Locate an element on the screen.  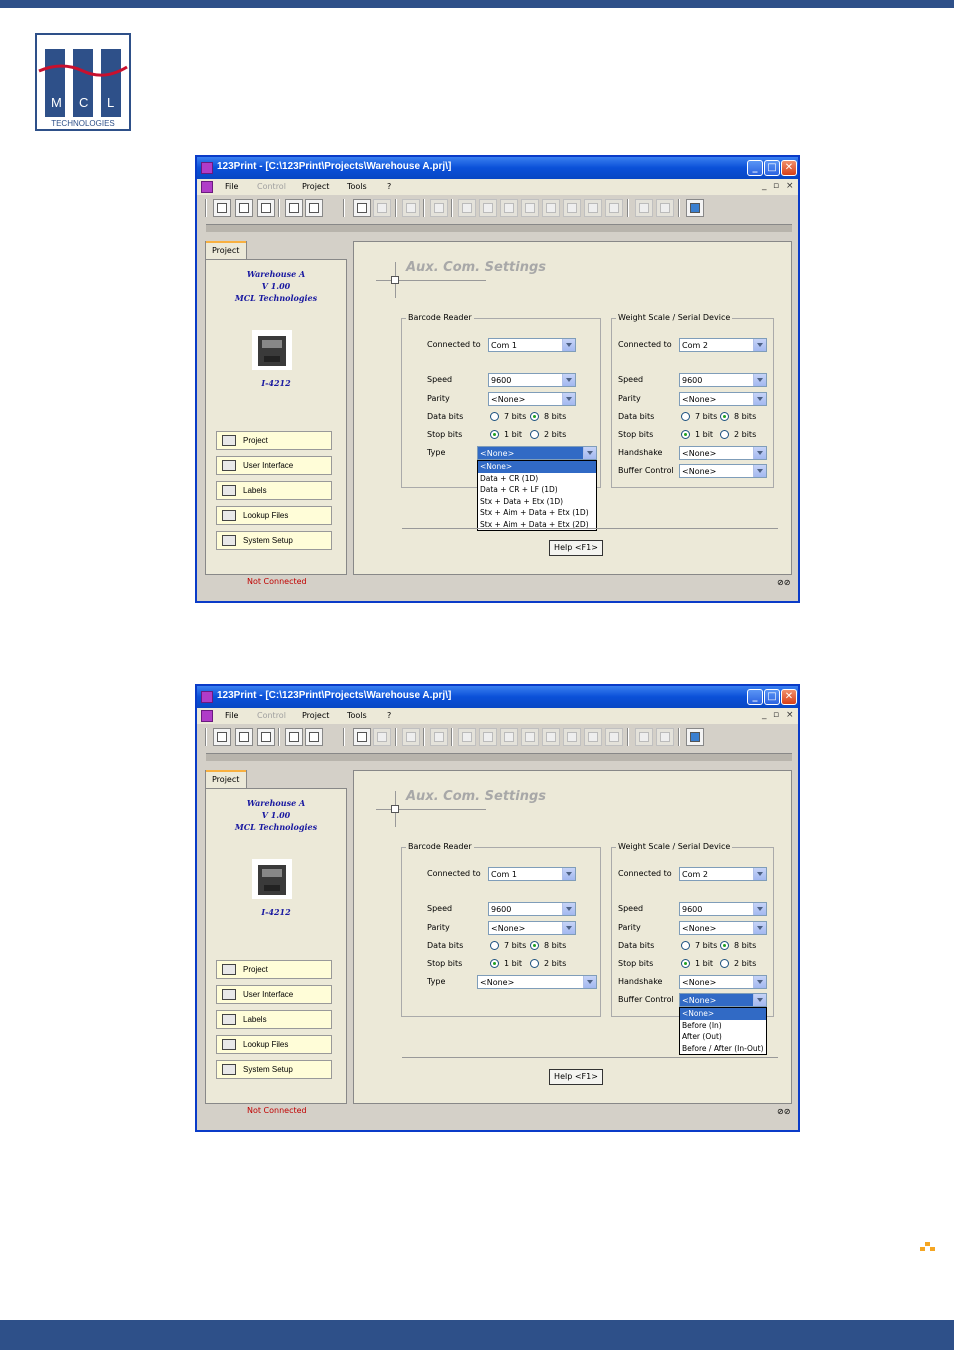
connected-dropdown: Com 2 is located at coordinates (723, 874).